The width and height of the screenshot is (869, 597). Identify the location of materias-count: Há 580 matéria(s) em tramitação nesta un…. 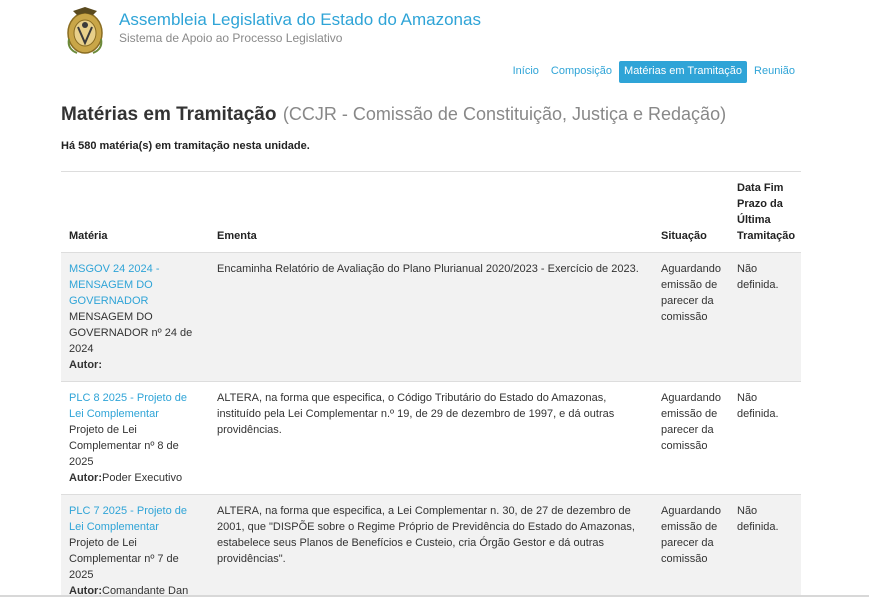
(185, 146).